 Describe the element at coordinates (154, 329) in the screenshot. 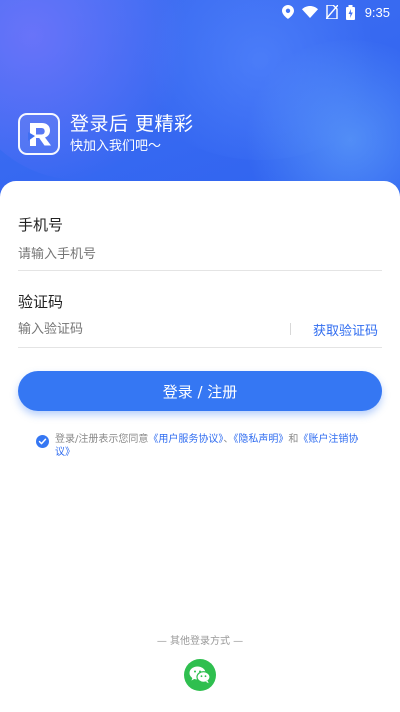

I see `code-input` at that location.